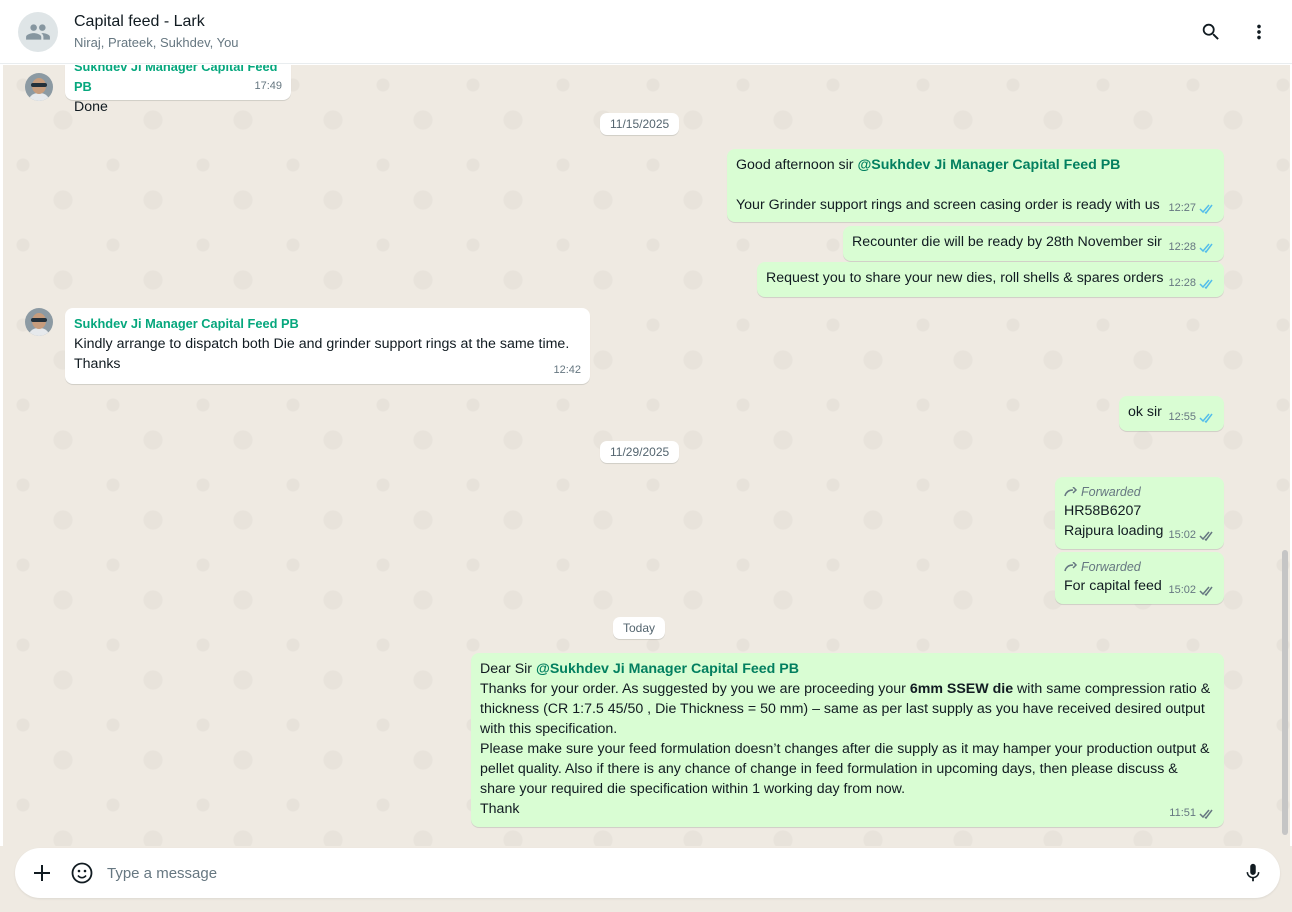 The height and width of the screenshot is (912, 1292). I want to click on message-text: Done, so click(91, 107).